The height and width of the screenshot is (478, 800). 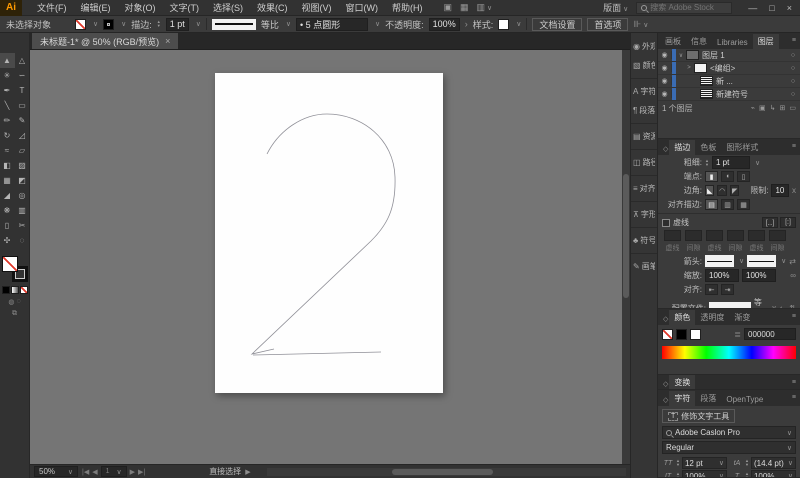 I want to click on eyedropper-tool: ◢, so click(x=7, y=195).